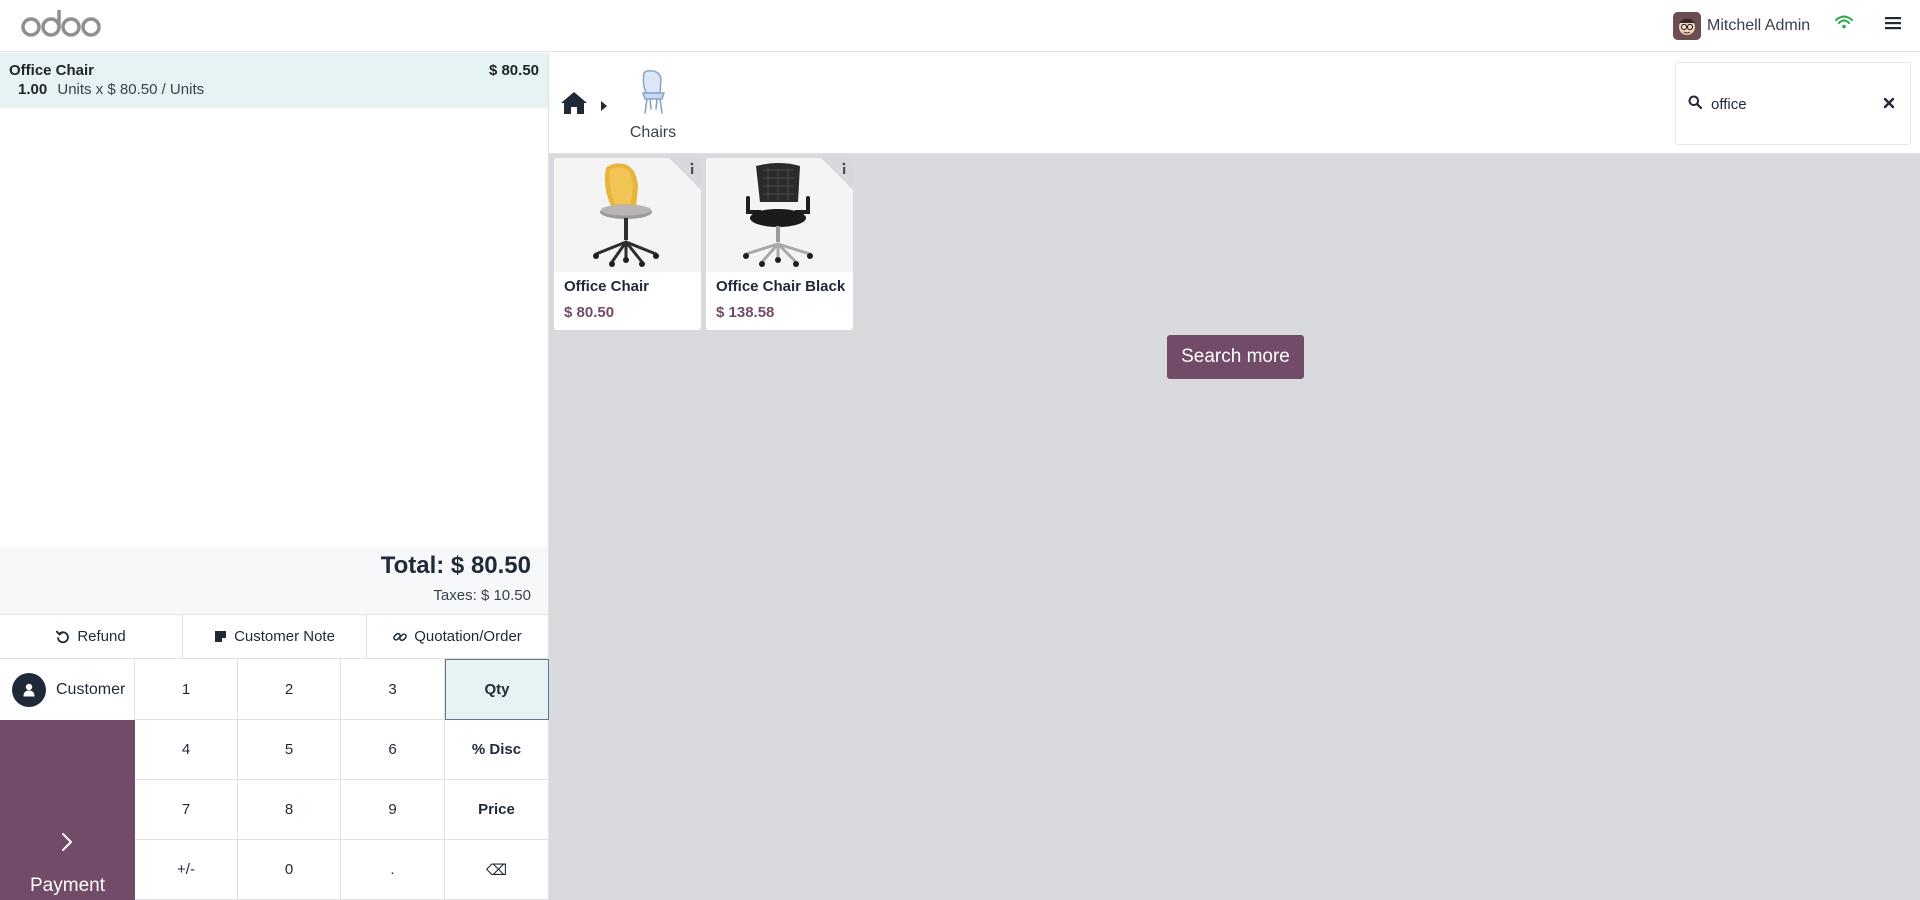 This screenshot has width=1920, height=900. Describe the element at coordinates (52, 70) in the screenshot. I see `order-line-product: Office Chair` at that location.